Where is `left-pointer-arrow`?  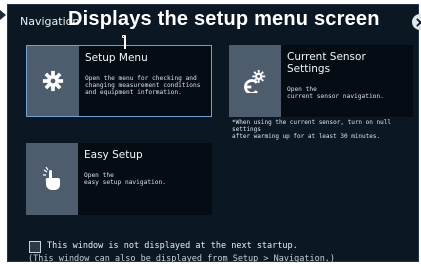 left-pointer-arrow is located at coordinates (3, 15).